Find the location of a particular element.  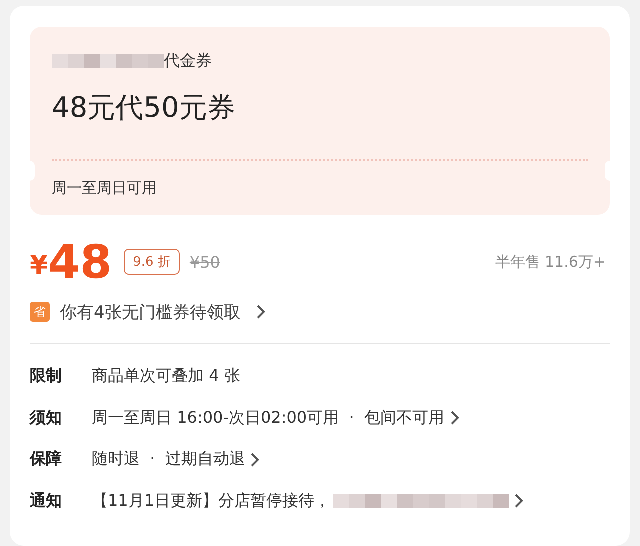

original-price: ¥50 is located at coordinates (205, 262).